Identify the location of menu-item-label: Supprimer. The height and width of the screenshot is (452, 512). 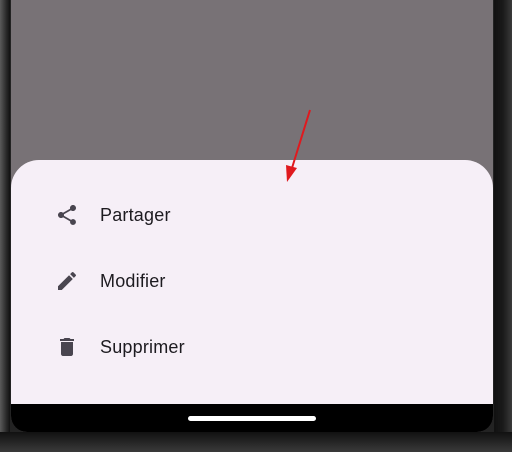
(142, 346).